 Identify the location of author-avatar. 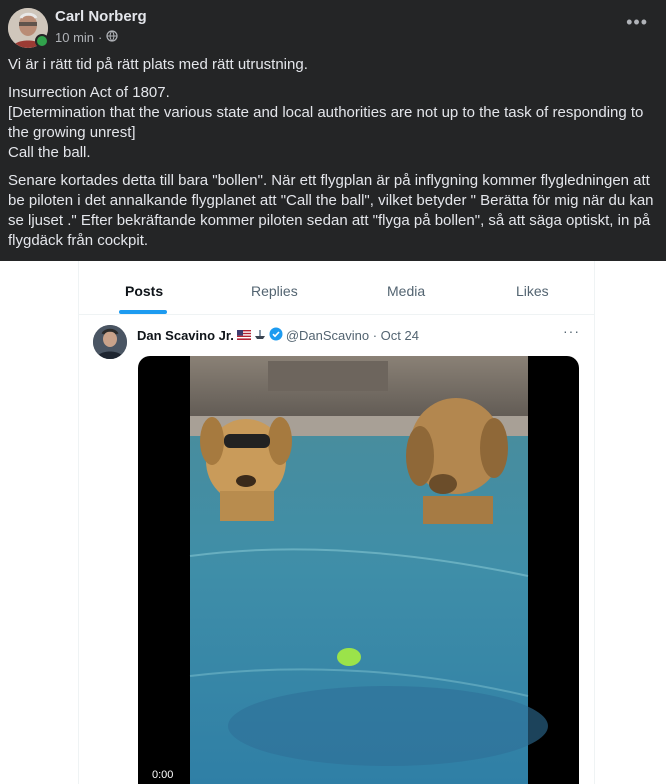
(28, 28).